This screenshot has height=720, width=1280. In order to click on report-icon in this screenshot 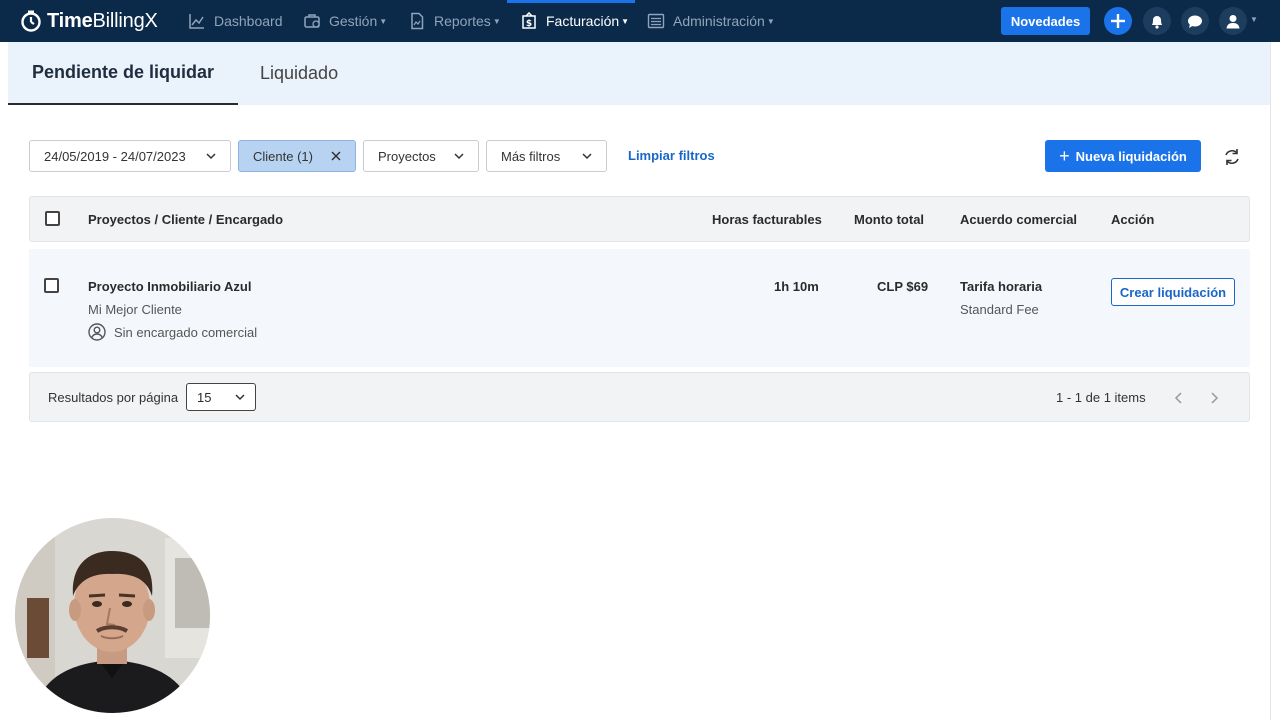, I will do `click(417, 21)`.